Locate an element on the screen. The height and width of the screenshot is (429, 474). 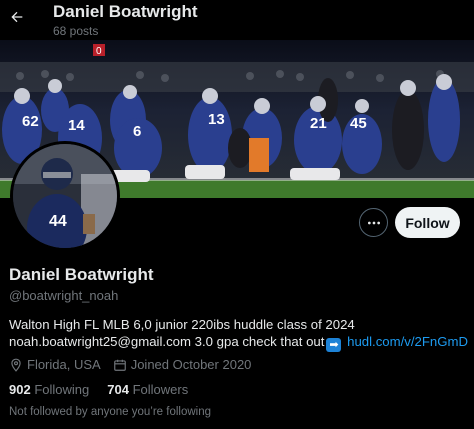
back-button is located at coordinates (17, 17).